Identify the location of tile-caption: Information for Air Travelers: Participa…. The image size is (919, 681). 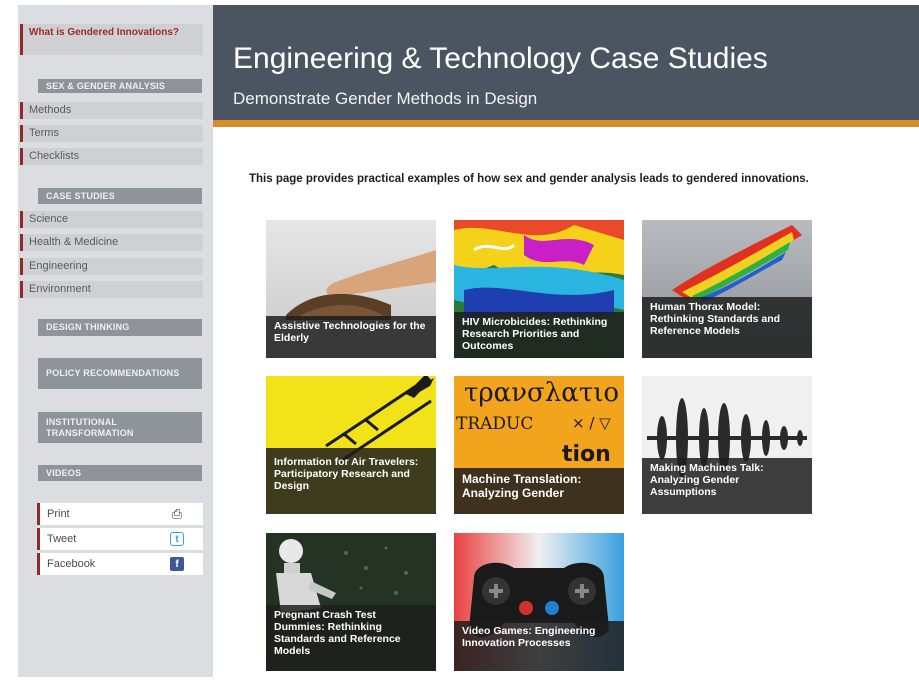
(351, 481).